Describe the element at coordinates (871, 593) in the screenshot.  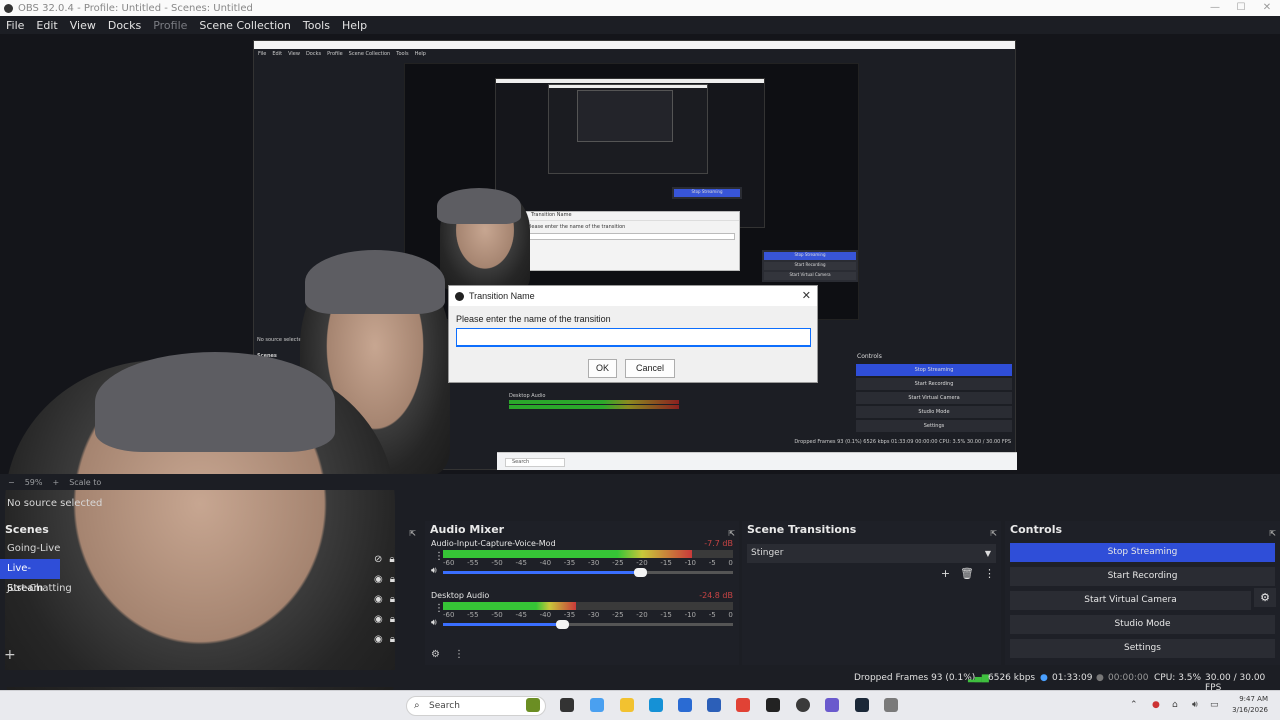
I see `scene-transitions-dock: Scene Transitions ⇱ Stinger ▼ + 🗑︎ ⋮` at that location.